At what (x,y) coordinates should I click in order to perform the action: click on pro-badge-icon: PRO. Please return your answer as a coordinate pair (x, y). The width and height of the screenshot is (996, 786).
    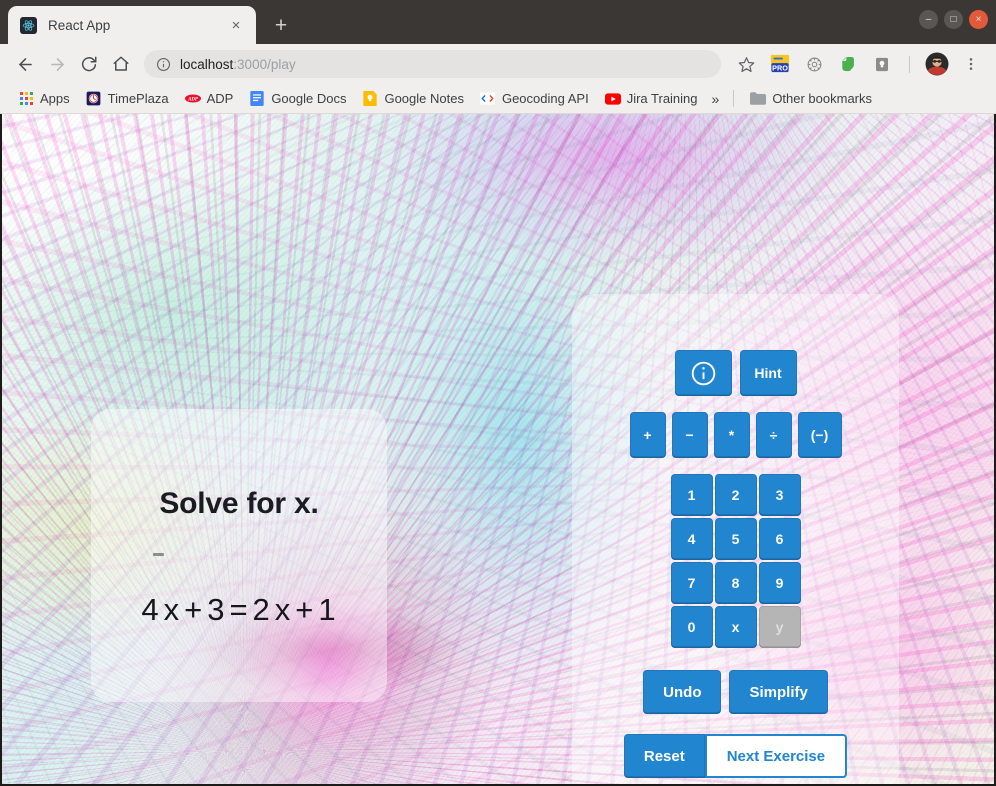
    Looking at the image, I should click on (780, 64).